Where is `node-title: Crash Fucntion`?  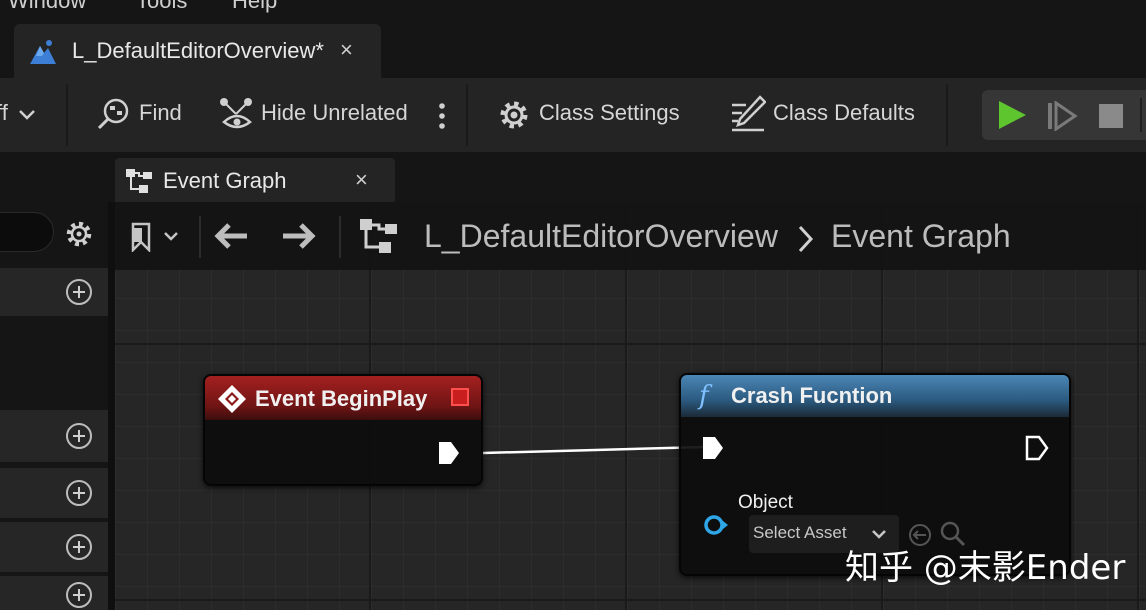 node-title: Crash Fucntion is located at coordinates (812, 395).